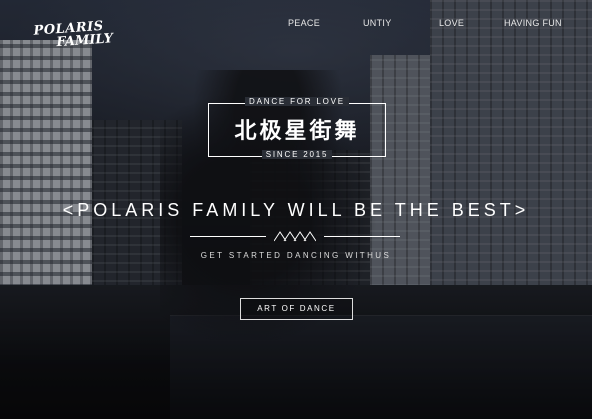  Describe the element at coordinates (451, 23) in the screenshot. I see `nav-item-love: LOVE` at that location.